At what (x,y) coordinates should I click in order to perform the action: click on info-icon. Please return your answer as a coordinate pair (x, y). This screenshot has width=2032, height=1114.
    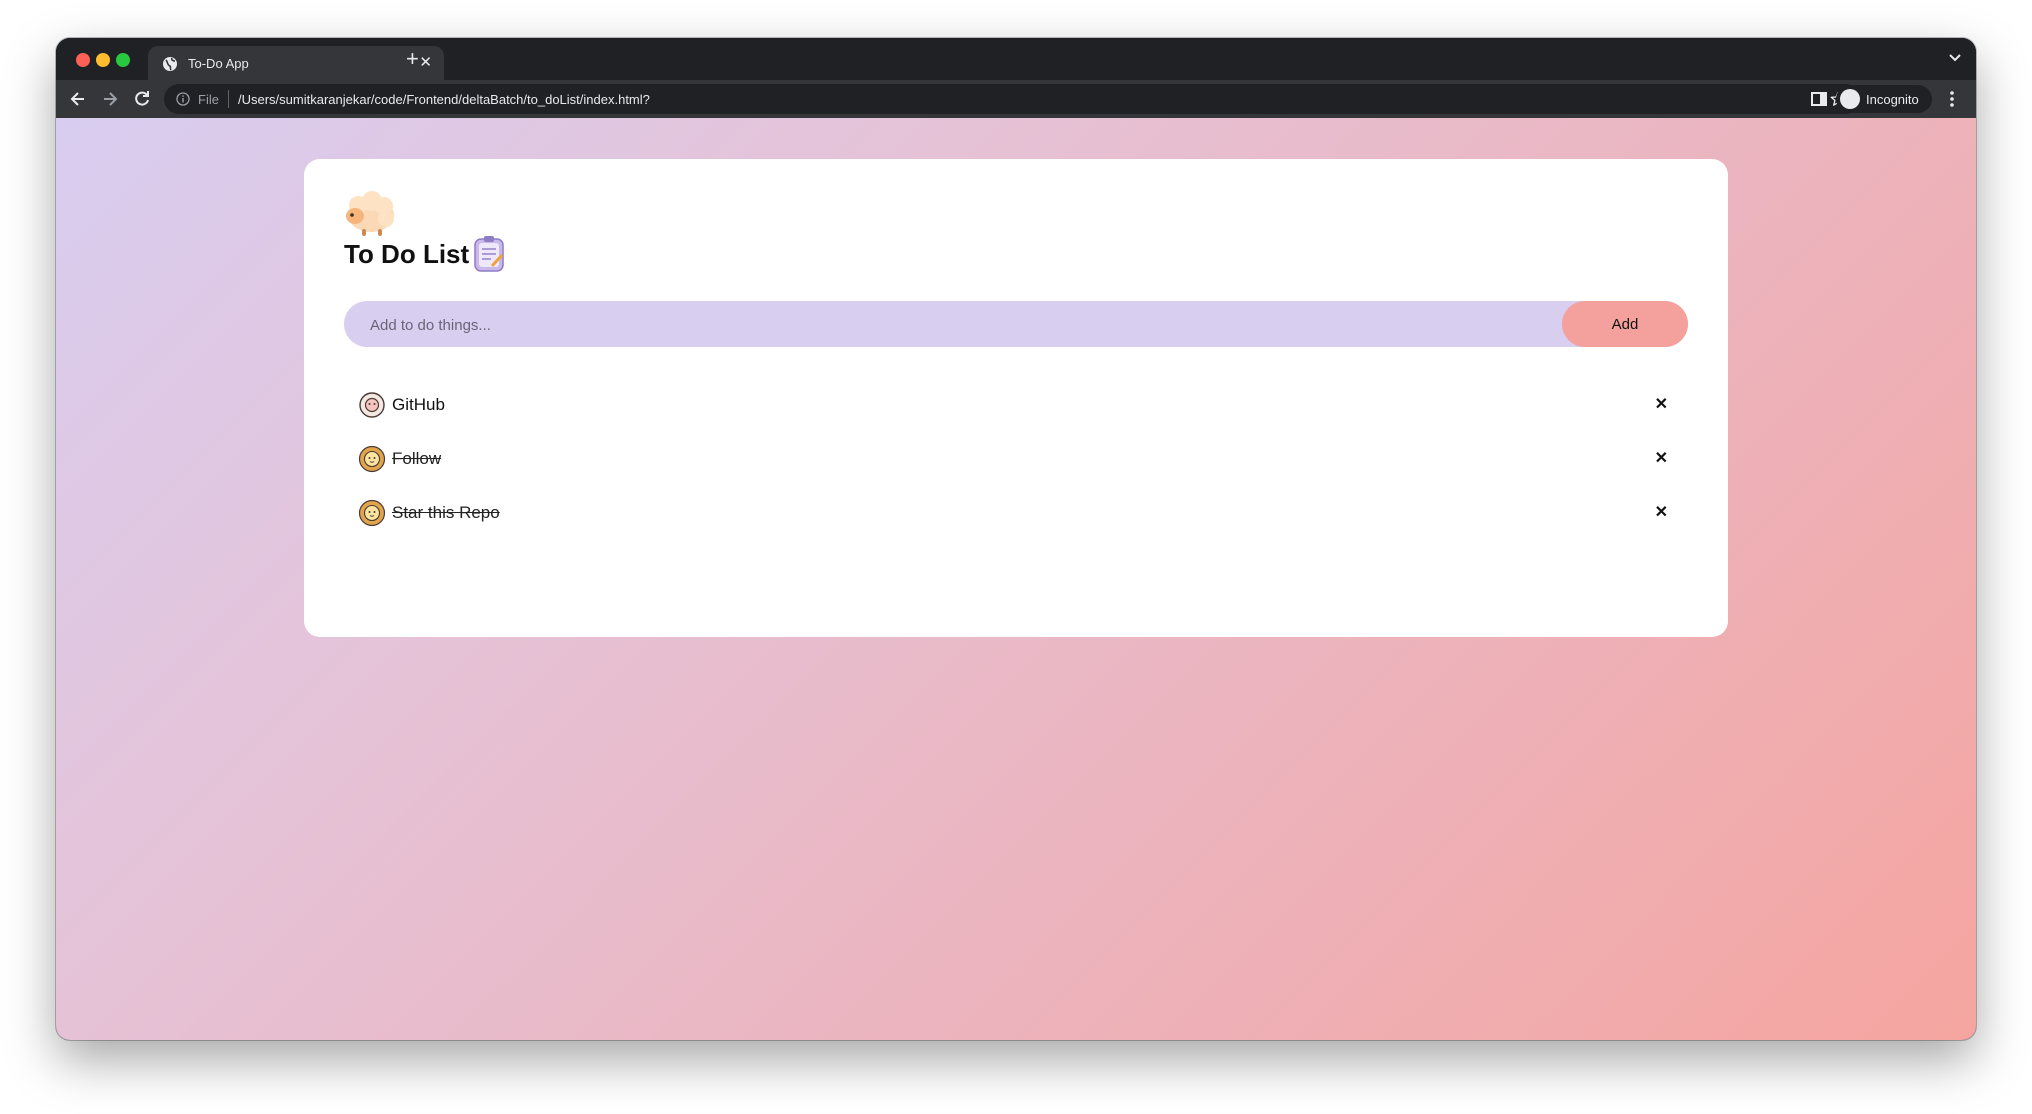
    Looking at the image, I should click on (183, 99).